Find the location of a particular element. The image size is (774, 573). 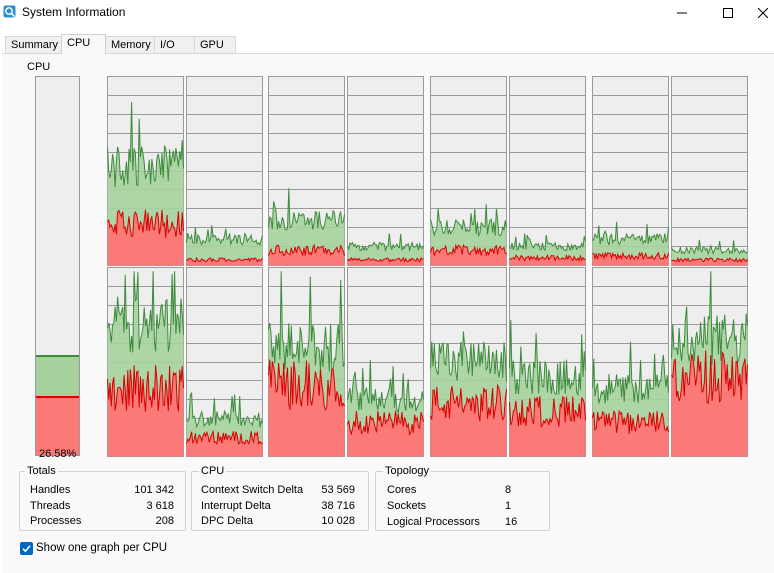

topology-title: Topology is located at coordinates (407, 471).